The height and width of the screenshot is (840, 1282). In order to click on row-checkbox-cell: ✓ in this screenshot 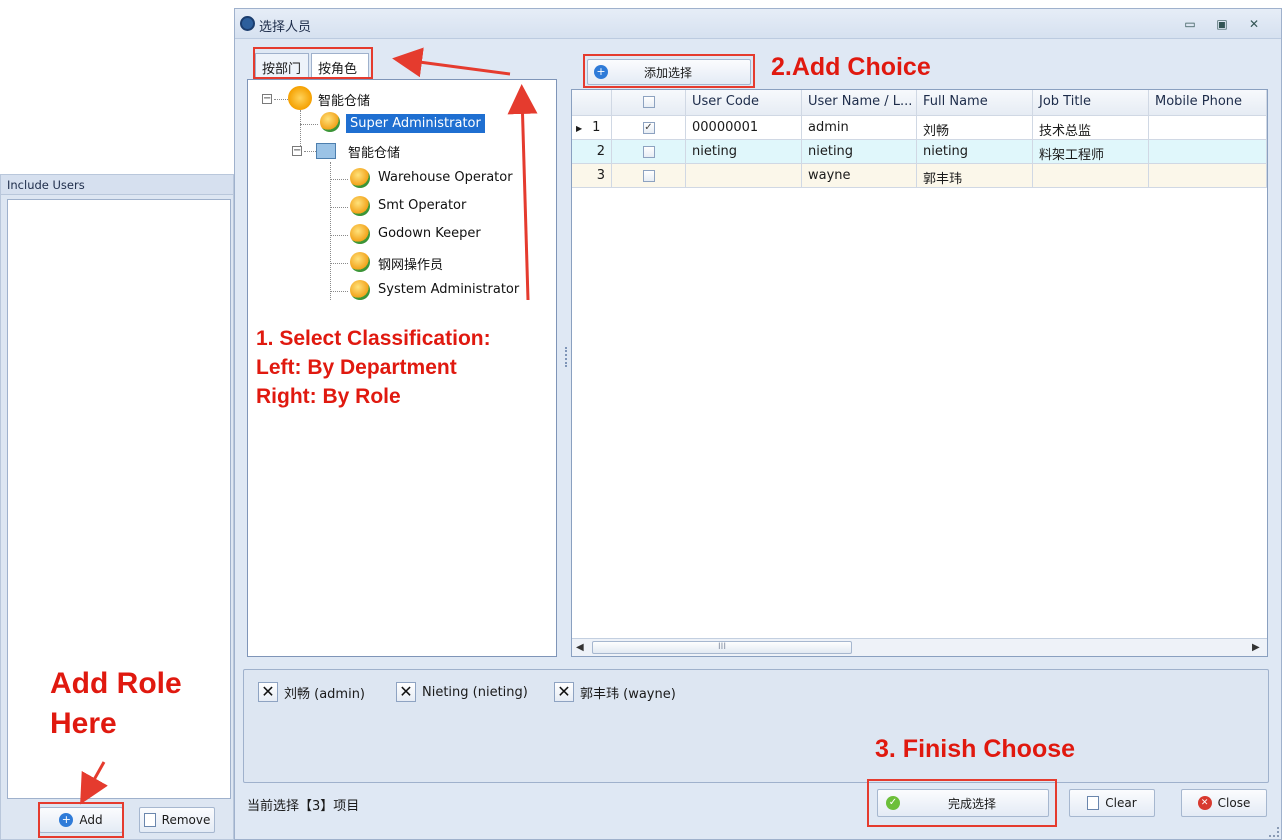, I will do `click(649, 128)`.